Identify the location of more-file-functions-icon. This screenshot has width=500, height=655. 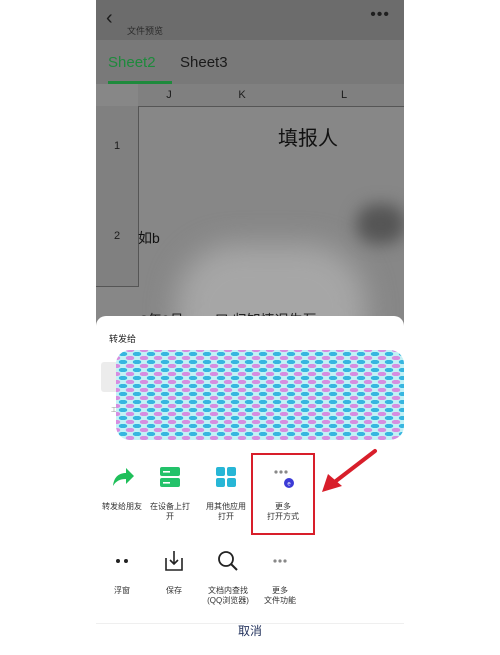
(280, 561).